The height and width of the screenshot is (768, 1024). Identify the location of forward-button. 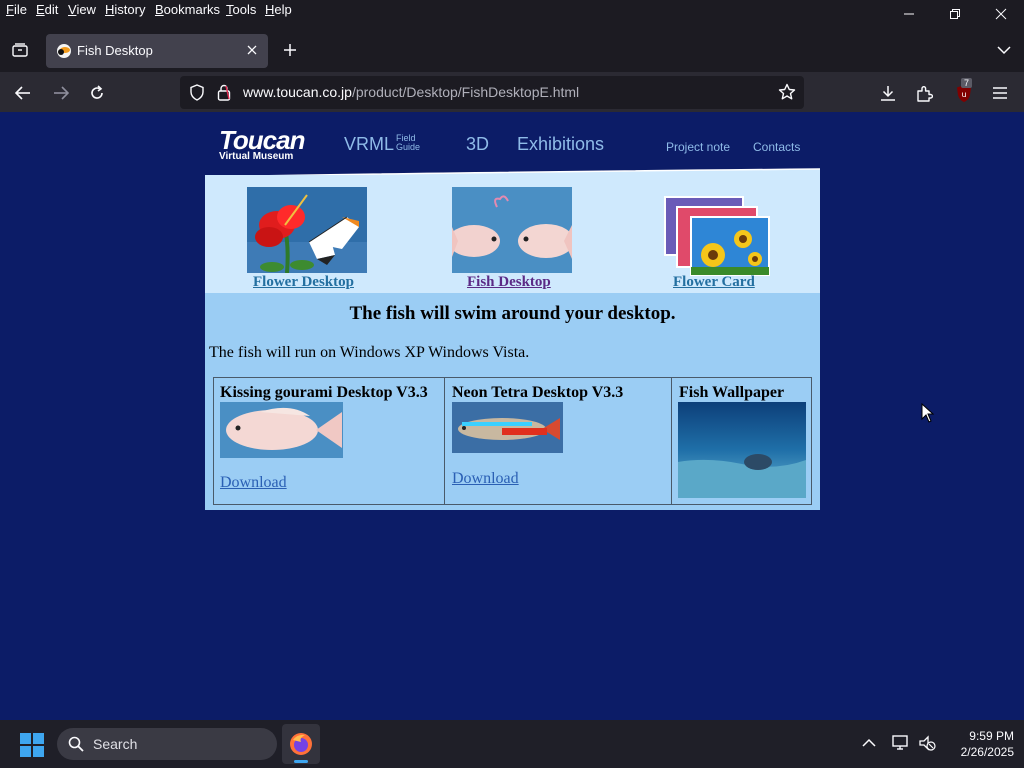
(61, 93).